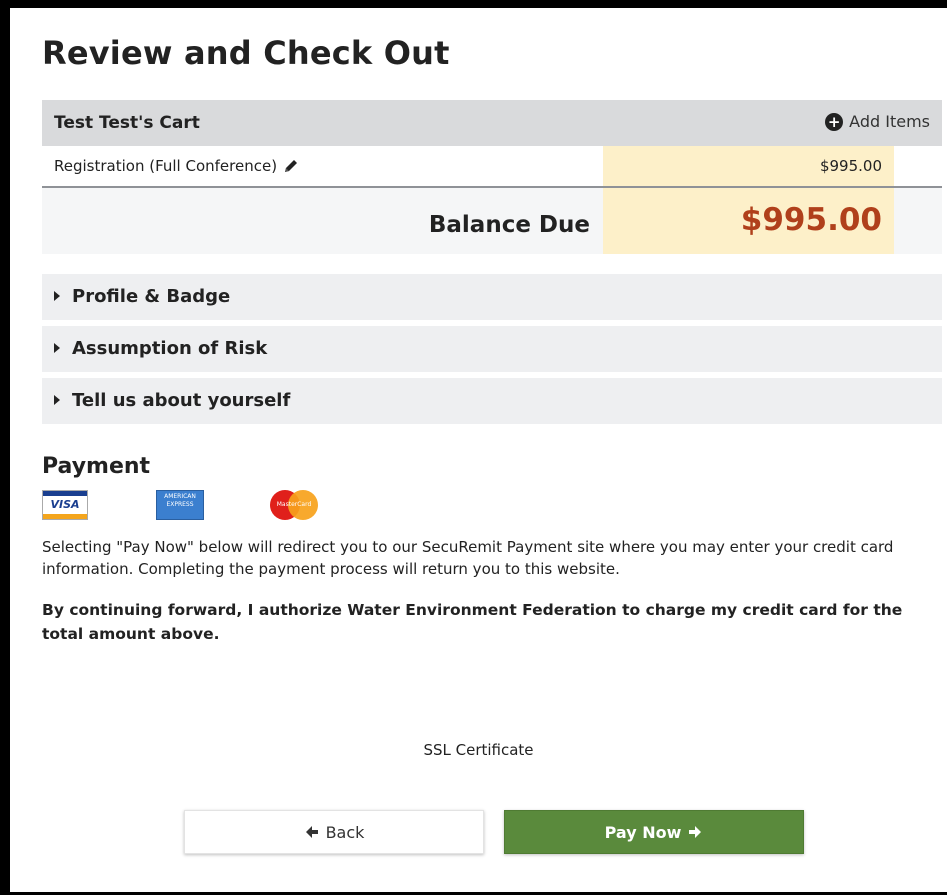 This screenshot has height=895, width=947. I want to click on balance-row: Balance Due $995.00, so click(492, 221).